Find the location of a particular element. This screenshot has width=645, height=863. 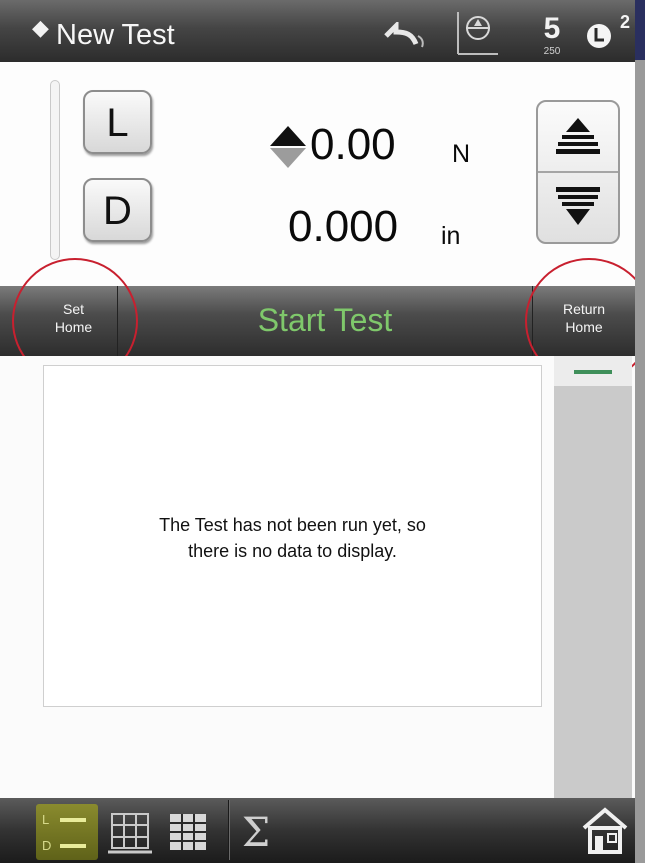

jog-down-icon is located at coordinates (578, 206).